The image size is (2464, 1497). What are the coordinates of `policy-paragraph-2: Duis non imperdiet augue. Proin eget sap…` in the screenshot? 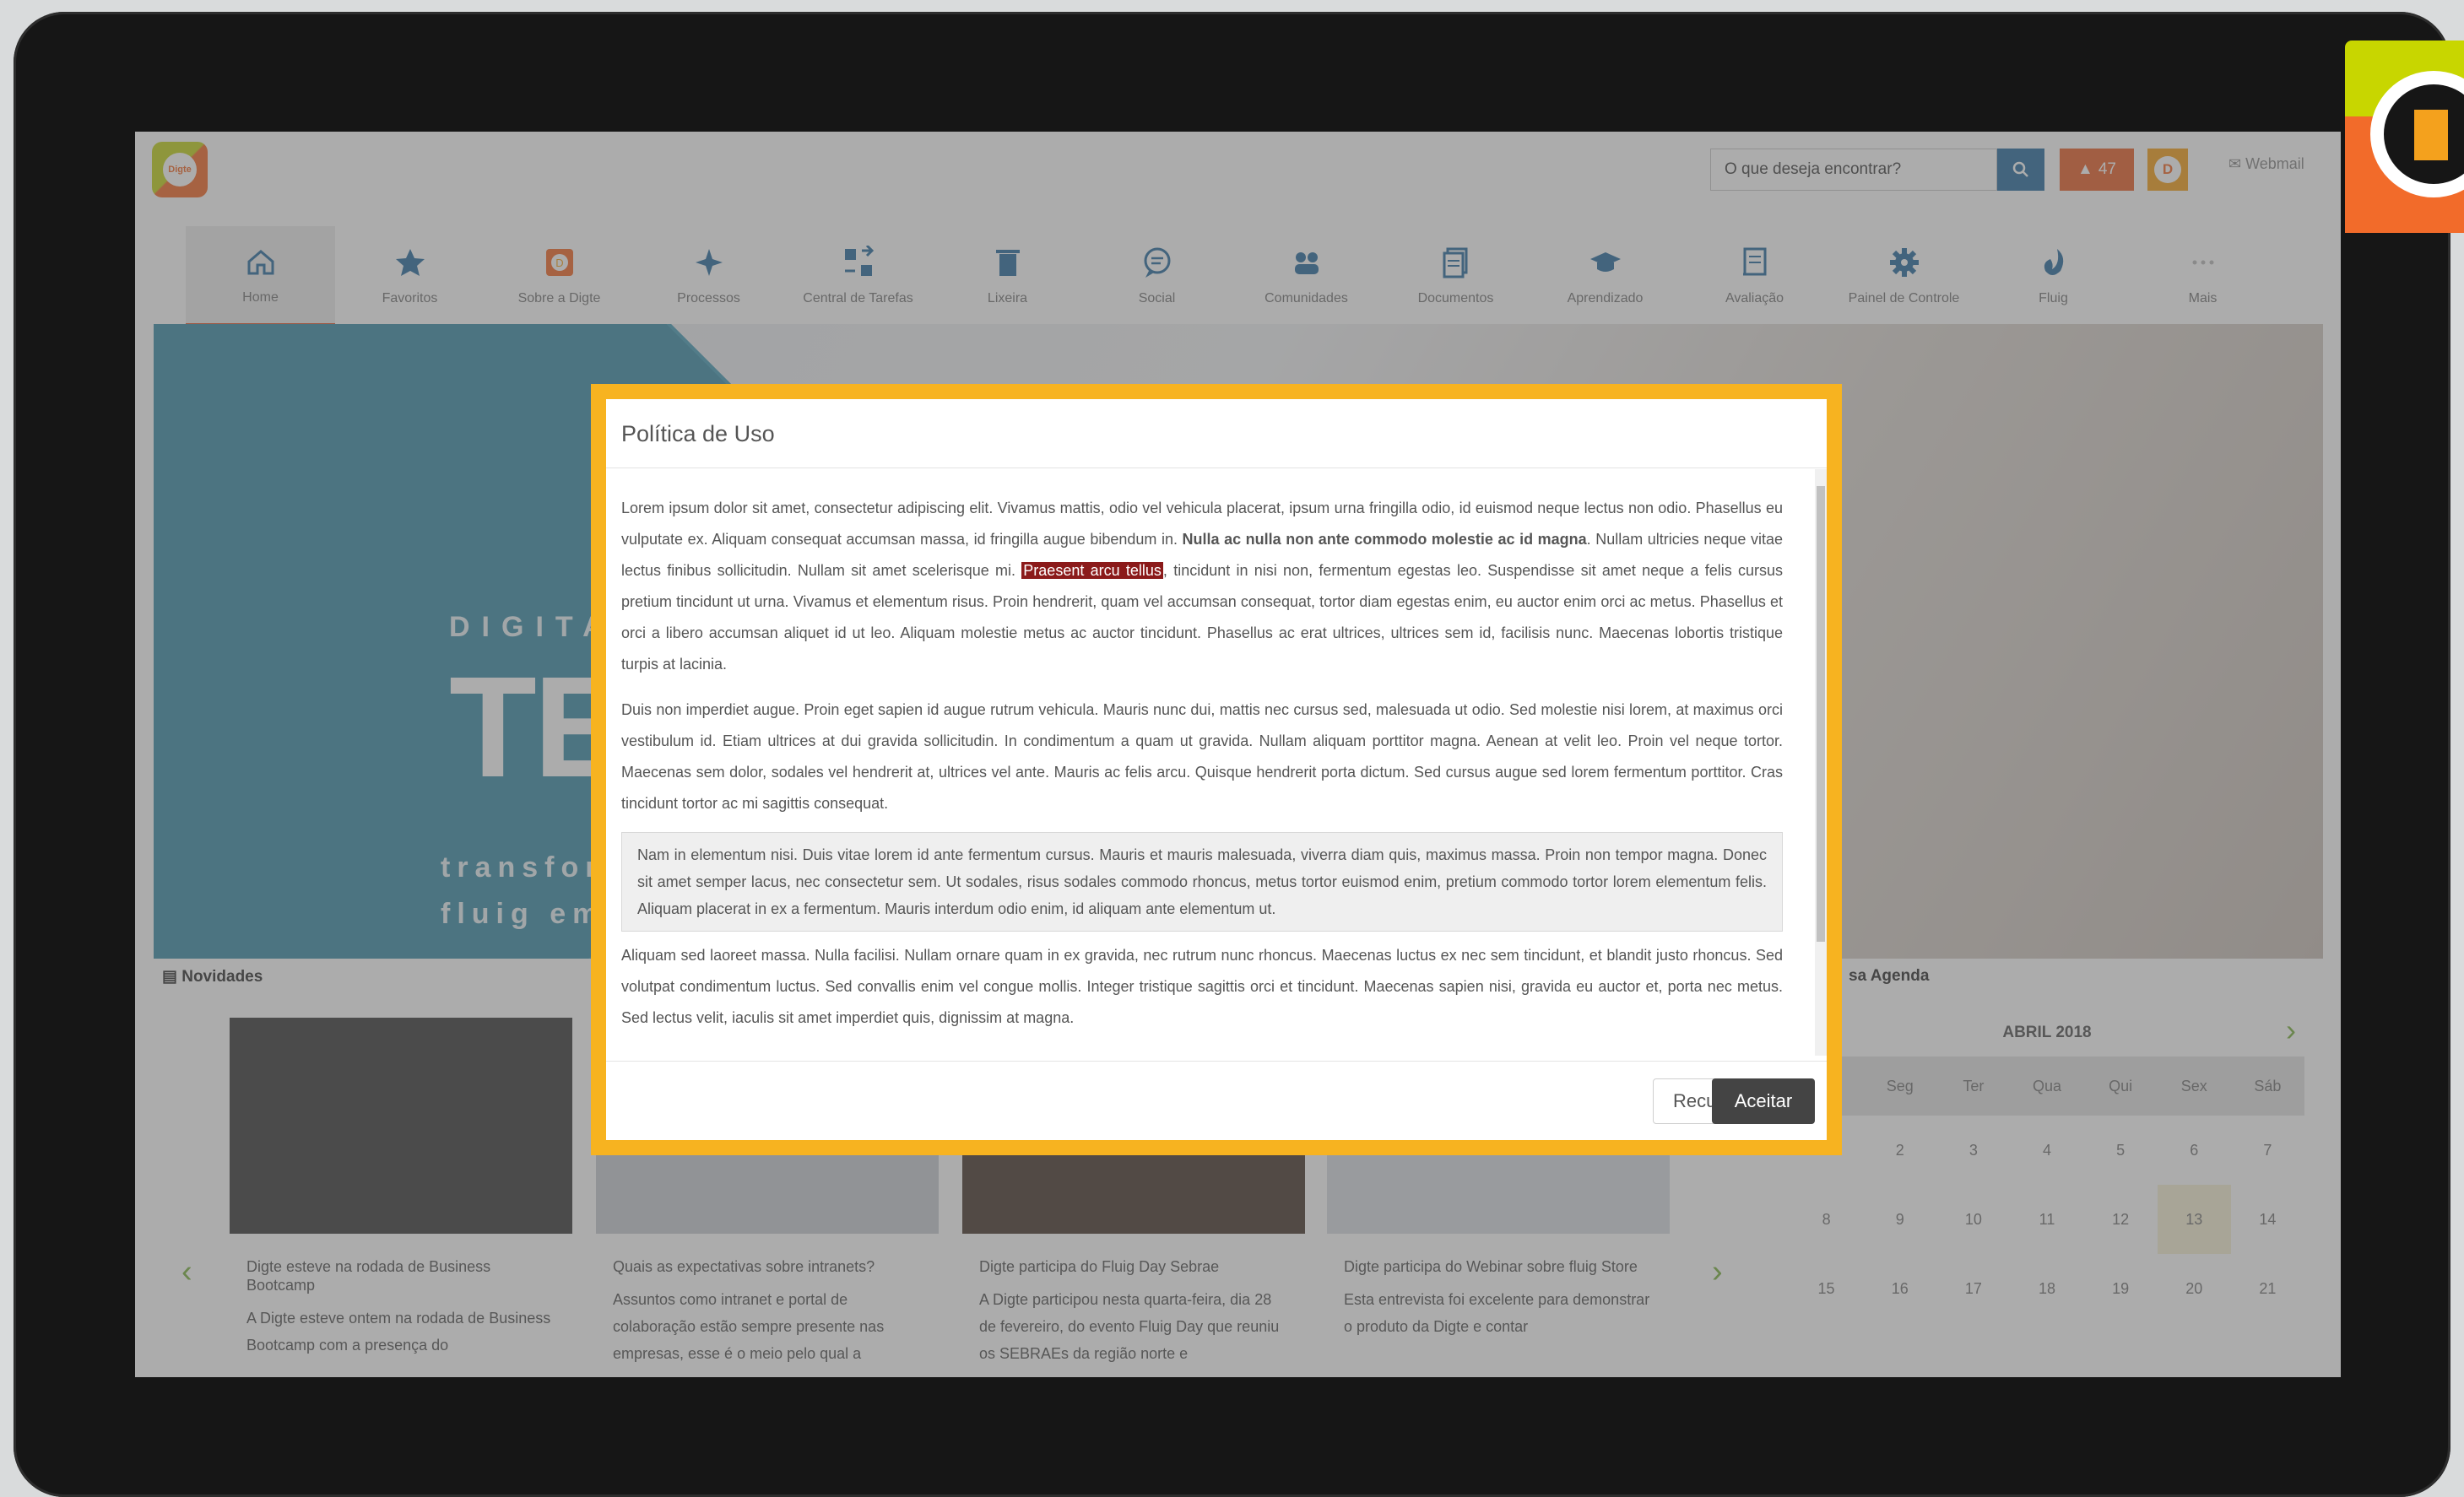 It's located at (1202, 756).